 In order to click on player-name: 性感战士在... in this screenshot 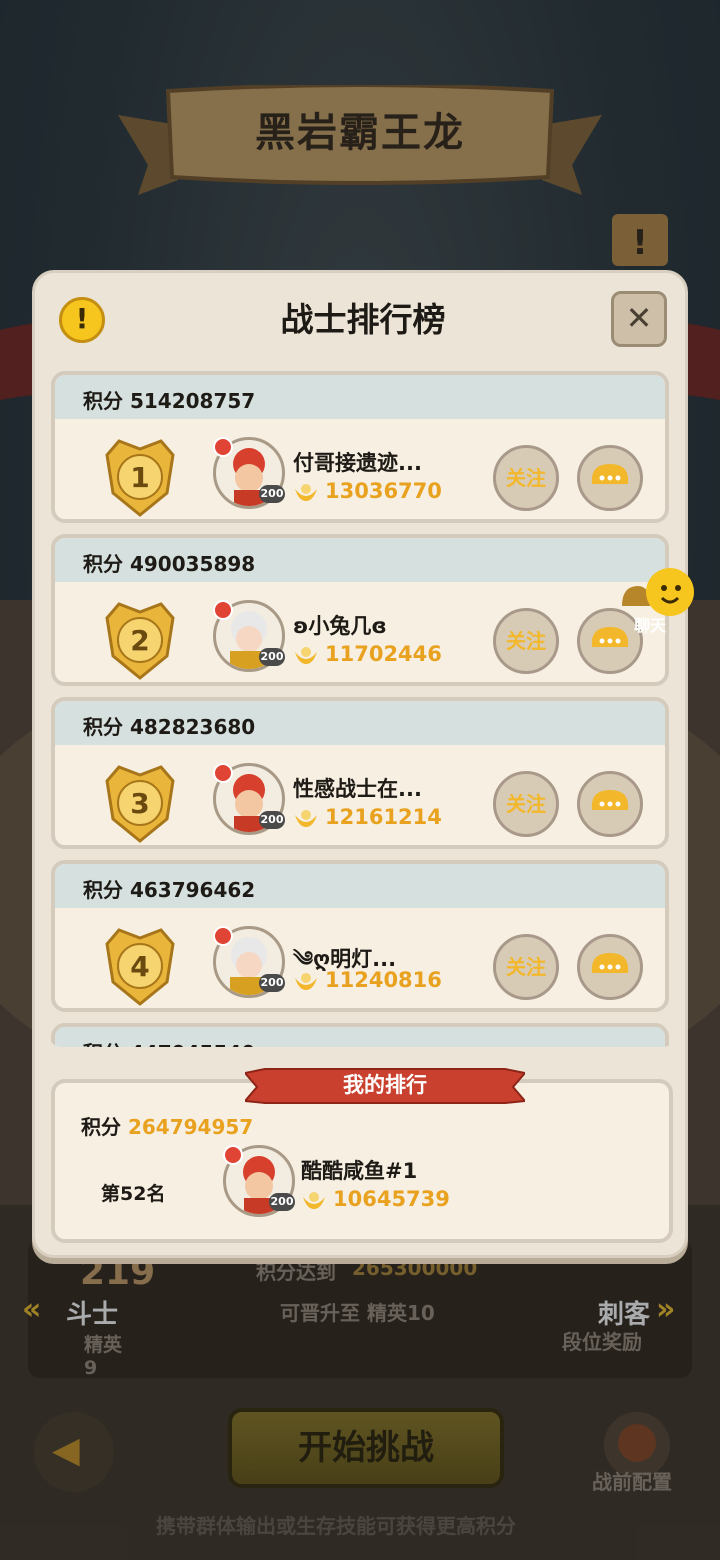, I will do `click(357, 789)`.